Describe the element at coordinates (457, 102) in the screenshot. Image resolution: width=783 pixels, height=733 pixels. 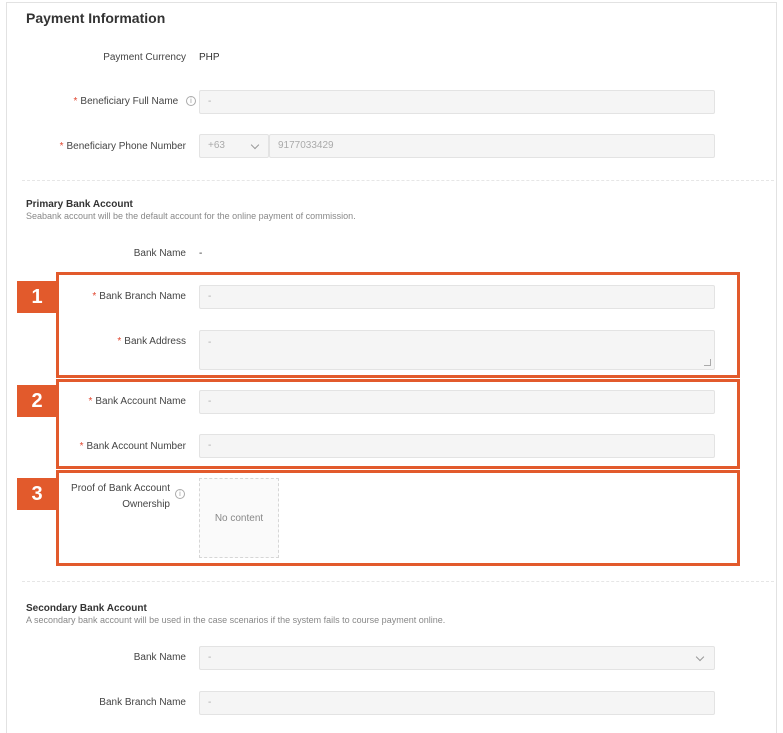
I see `full-name-input: -` at that location.